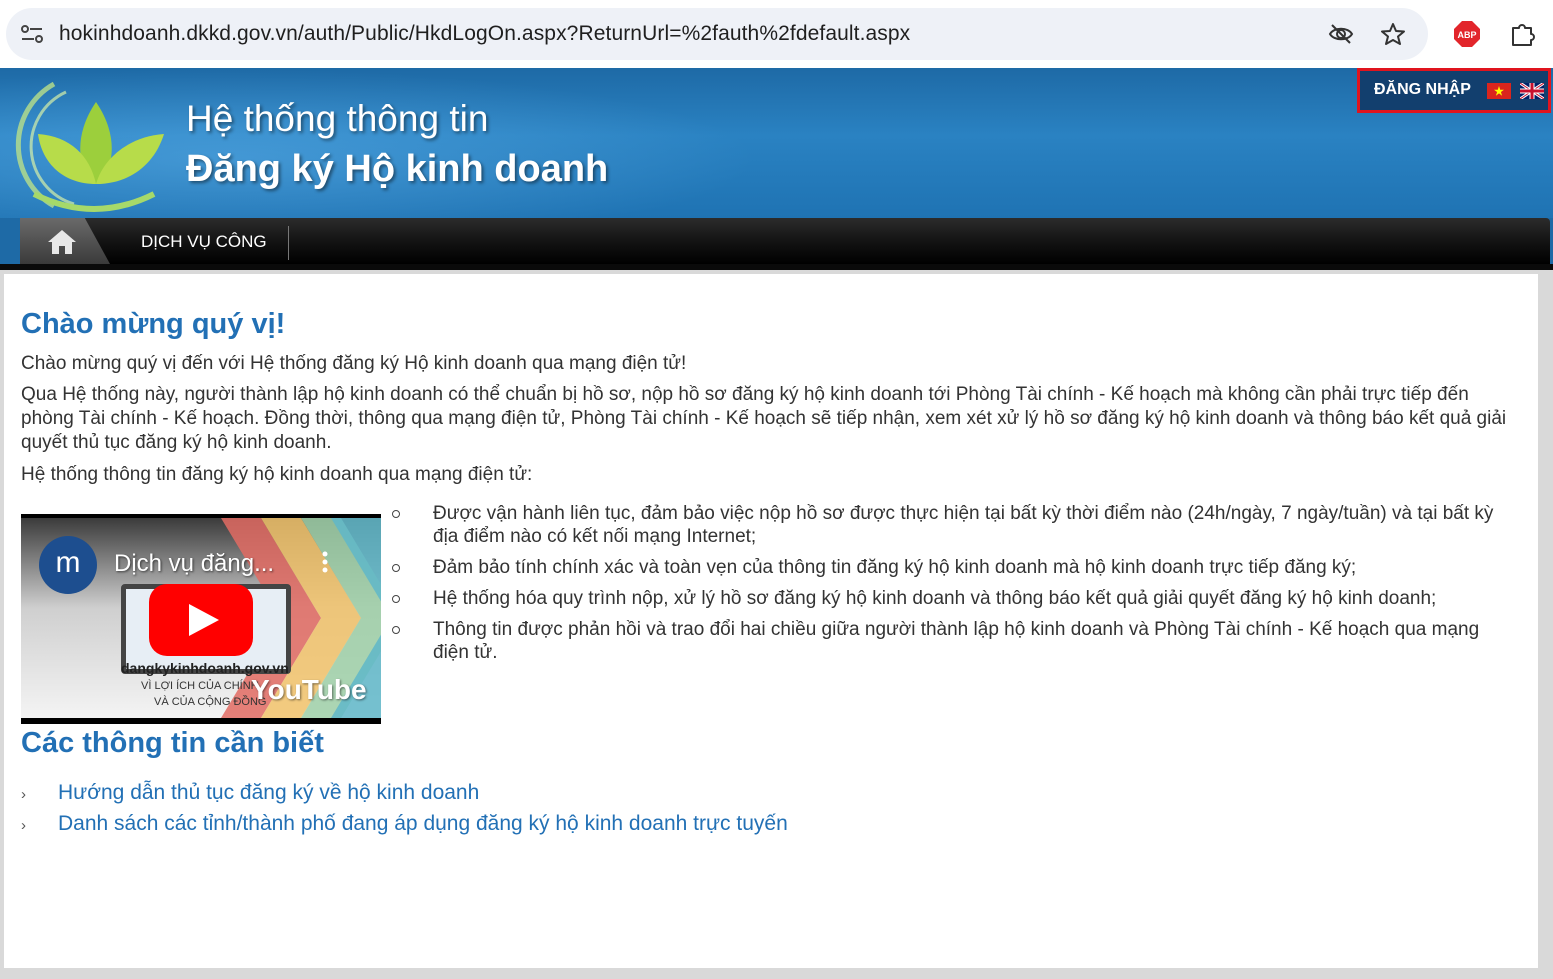 This screenshot has width=1553, height=979. I want to click on home-icon, so click(62, 242).